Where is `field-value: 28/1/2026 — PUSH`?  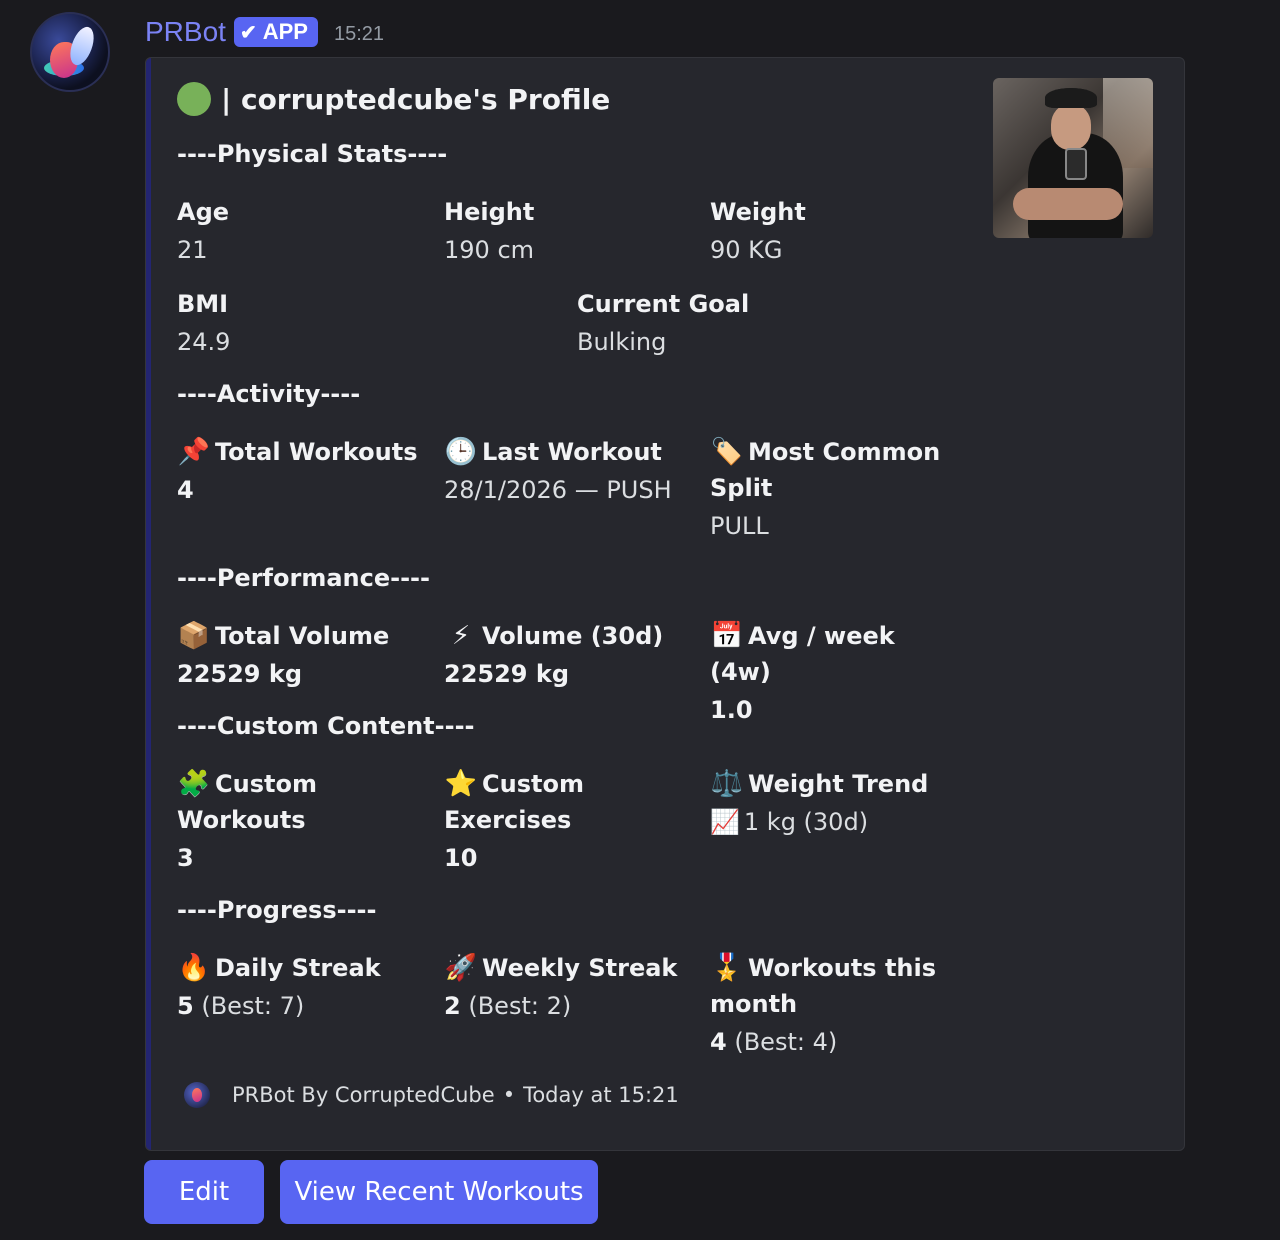
field-value: 28/1/2026 — PUSH is located at coordinates (558, 490).